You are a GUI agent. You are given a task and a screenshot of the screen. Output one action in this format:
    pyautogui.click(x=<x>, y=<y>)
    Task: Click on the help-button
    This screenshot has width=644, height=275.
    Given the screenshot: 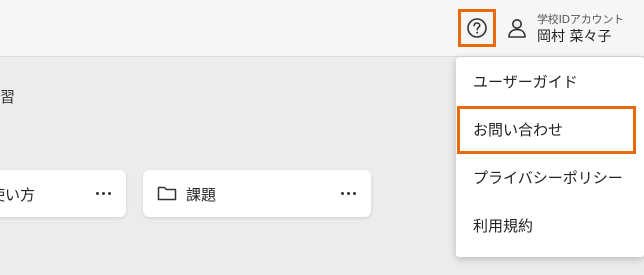 What is the action you would take?
    pyautogui.click(x=477, y=28)
    